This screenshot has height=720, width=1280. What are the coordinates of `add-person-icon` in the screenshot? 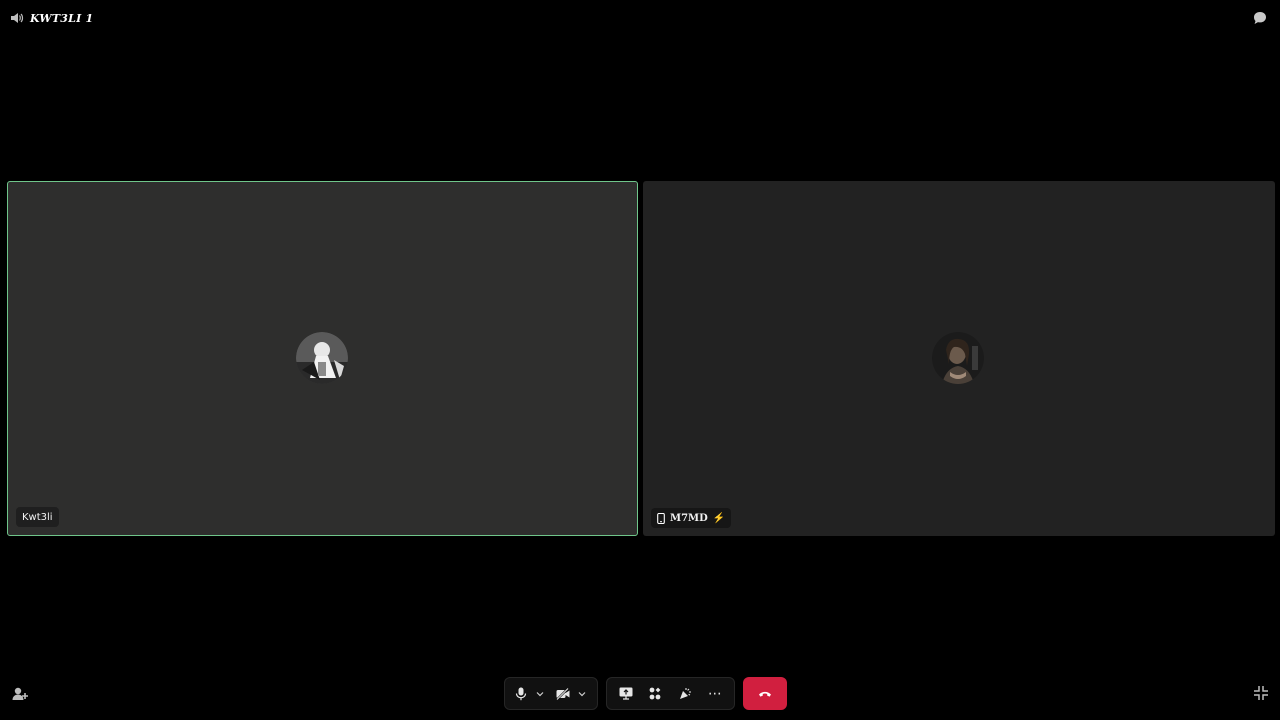 It's located at (20, 694).